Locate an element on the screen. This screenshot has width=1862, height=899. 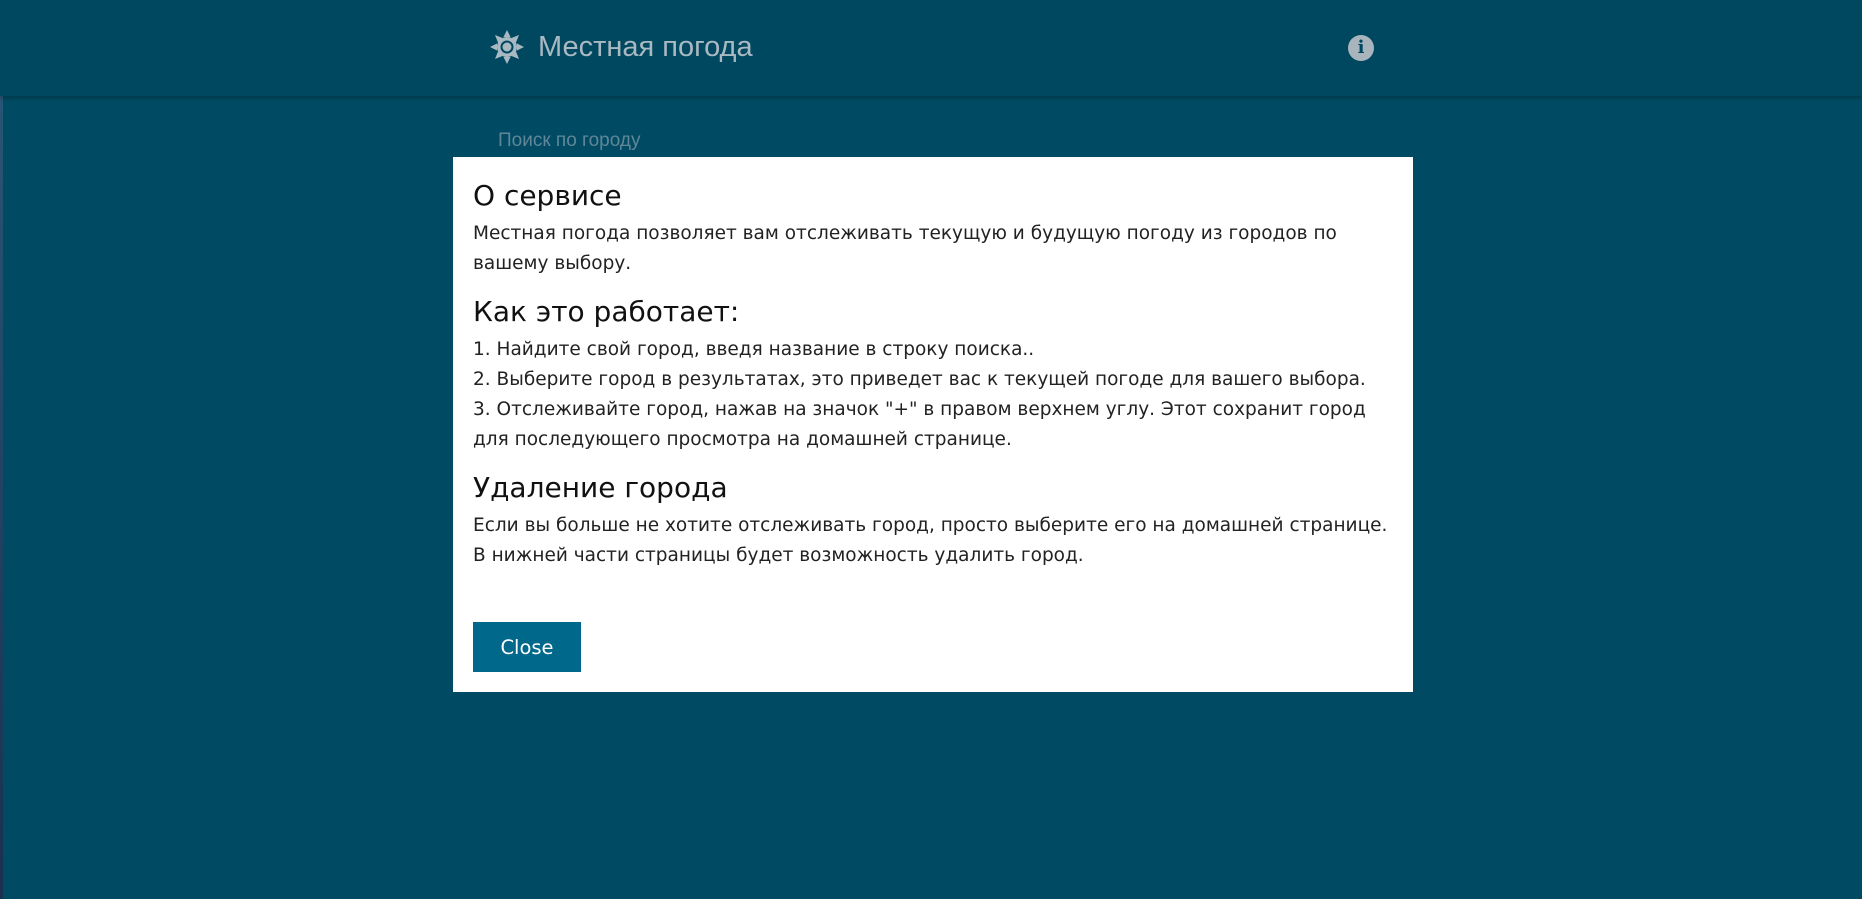
app-header: Местная погода i is located at coordinates (931, 48).